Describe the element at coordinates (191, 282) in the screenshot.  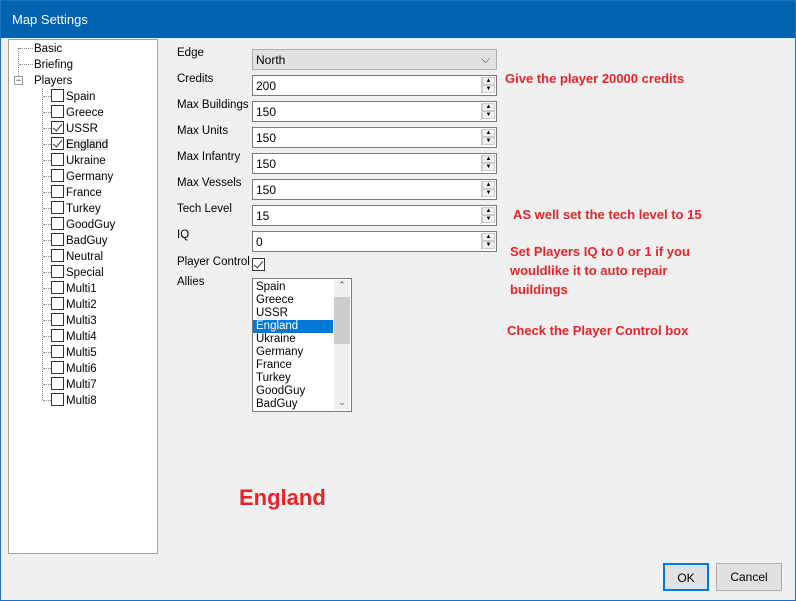
I see `allies-label: Allies` at that location.